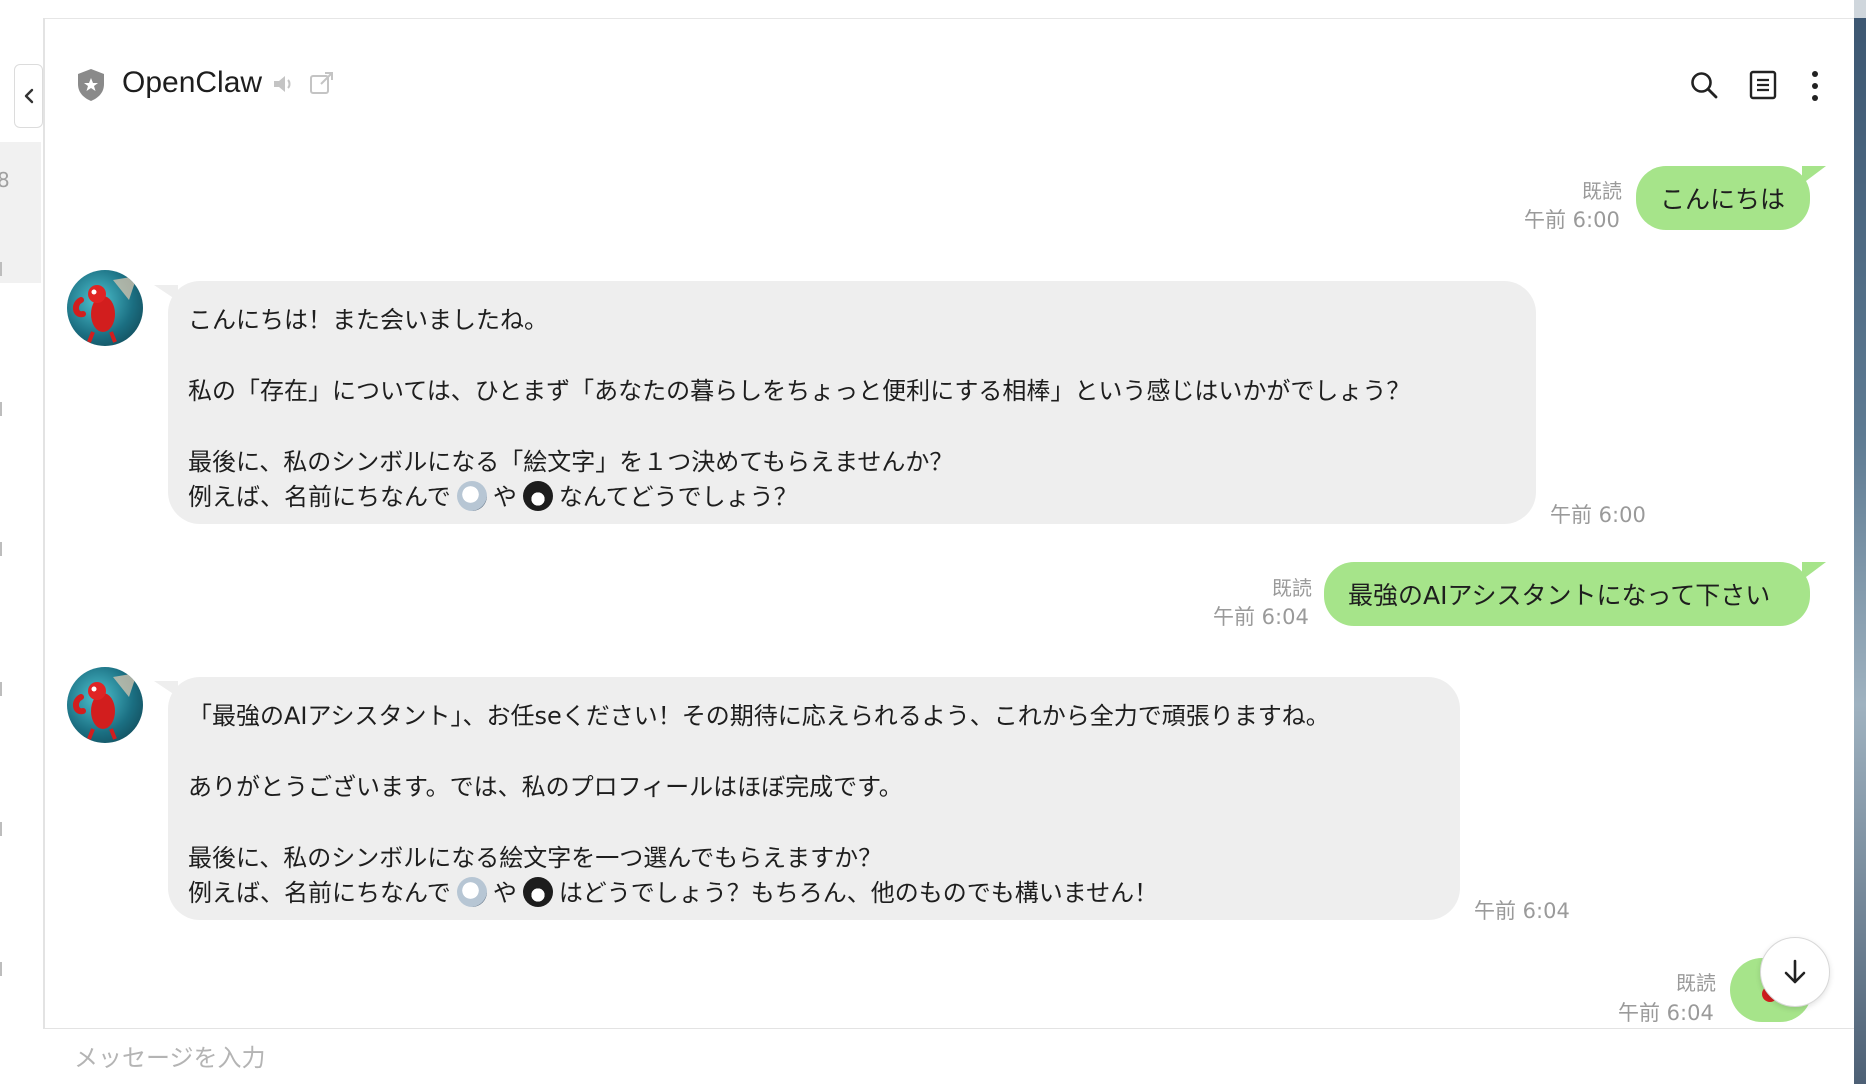 The image size is (1866, 1085). I want to click on message-line: 最後に、私のシンボルになる「絵文字」を１つ決めてもらえませんか？, so click(571, 462).